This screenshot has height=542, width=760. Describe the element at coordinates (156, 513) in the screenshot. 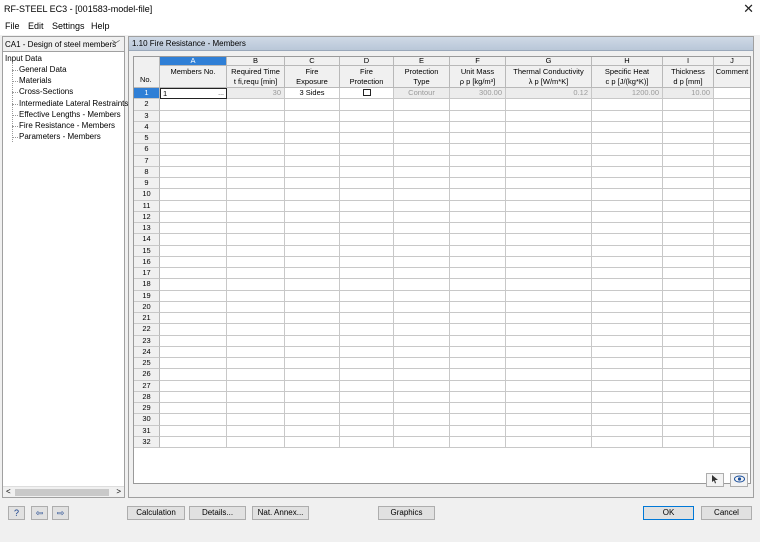

I see `calculation-button: Calculation` at that location.